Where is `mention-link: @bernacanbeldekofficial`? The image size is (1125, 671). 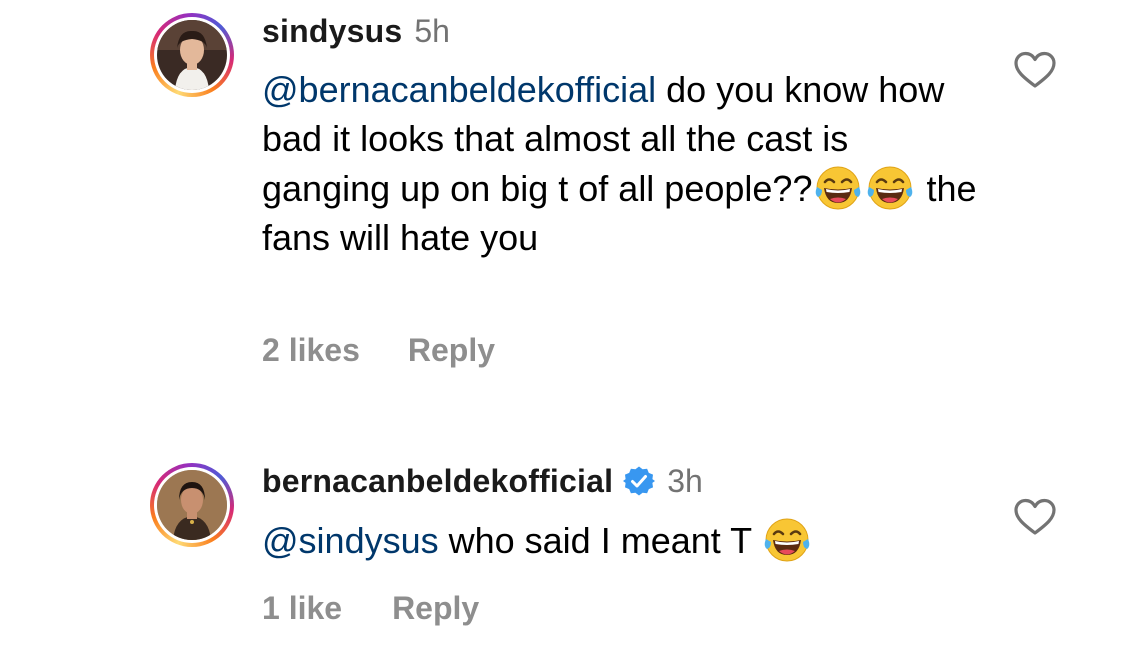
mention-link: @bernacanbeldekofficial is located at coordinates (459, 89).